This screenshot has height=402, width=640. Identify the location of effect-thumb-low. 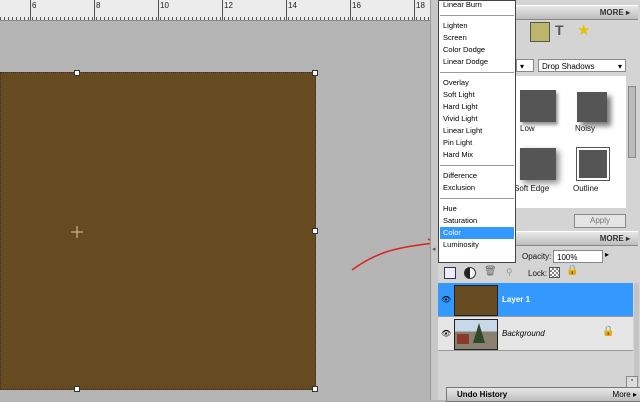
(541, 105).